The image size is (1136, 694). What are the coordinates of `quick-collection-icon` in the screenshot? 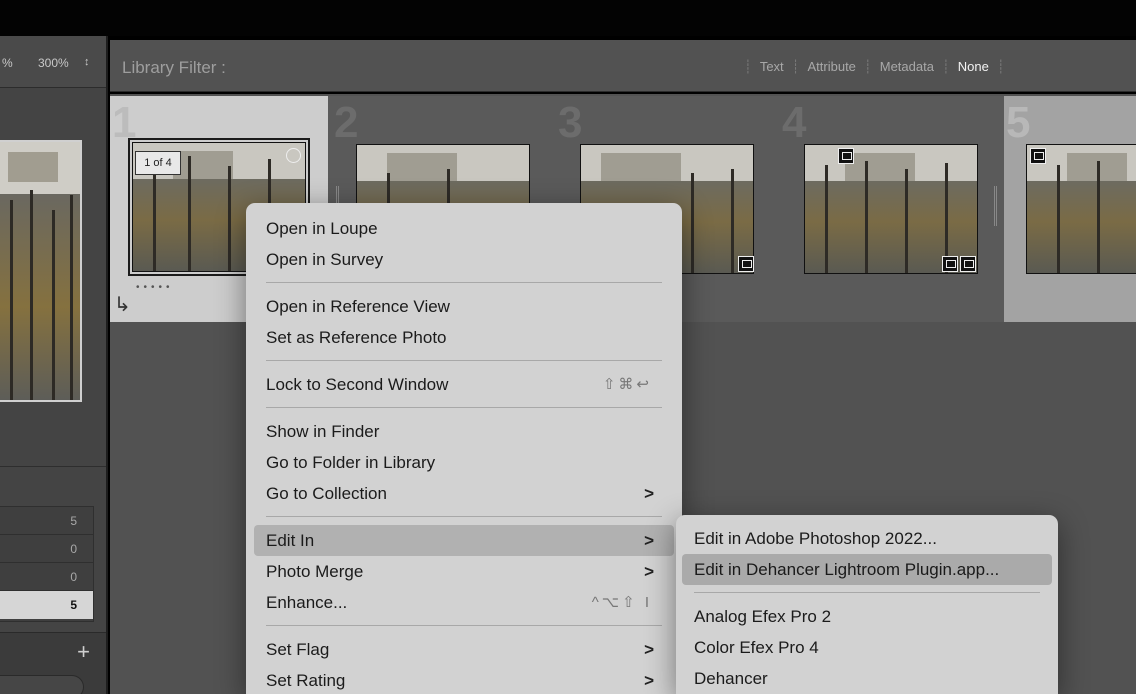 It's located at (293, 155).